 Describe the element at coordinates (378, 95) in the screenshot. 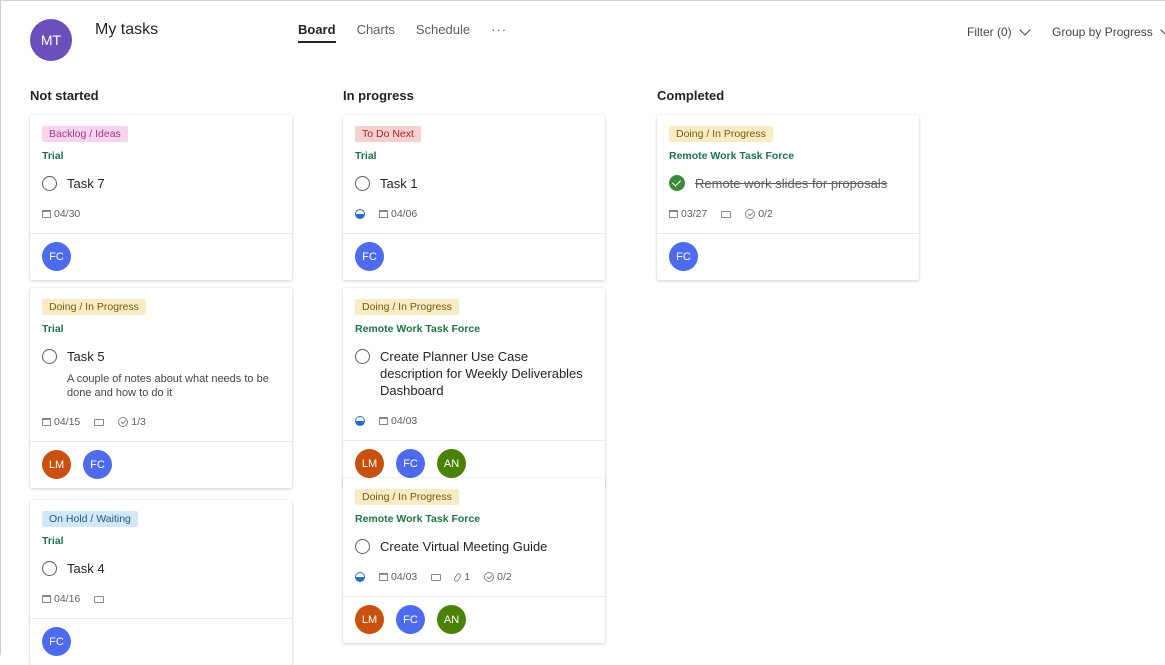

I see `column-title-in-progress: In progress` at that location.